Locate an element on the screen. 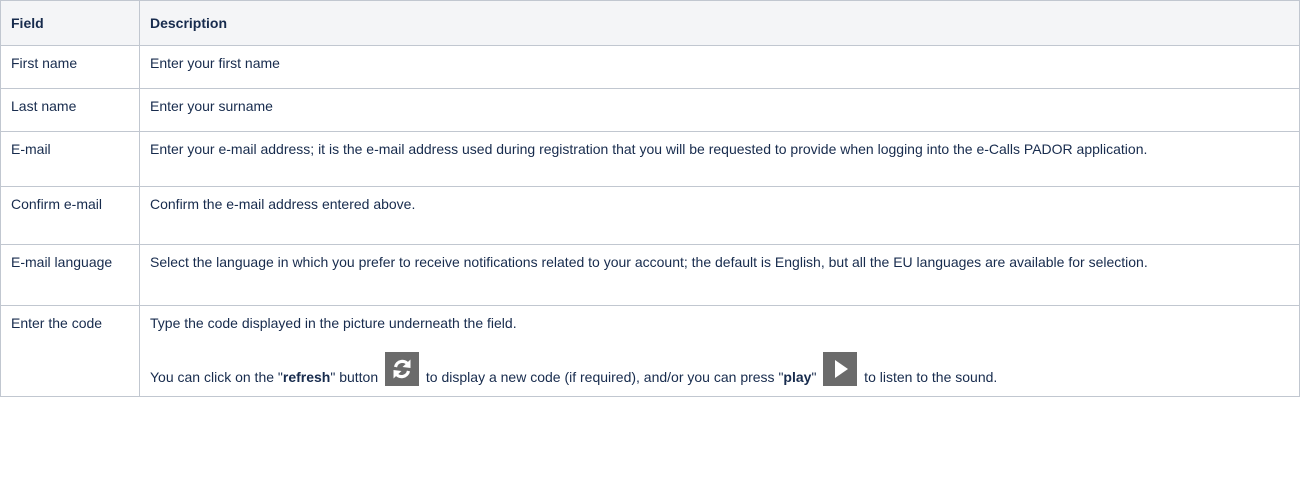 This screenshot has height=488, width=1301. refresh-keyword: refresh is located at coordinates (306, 377).